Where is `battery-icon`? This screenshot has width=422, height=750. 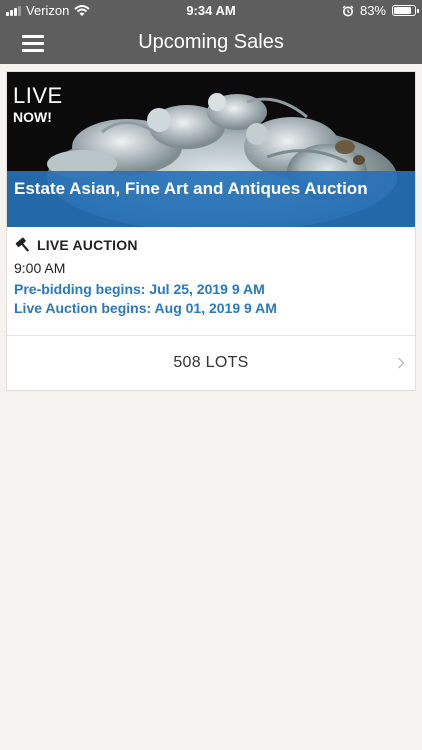
battery-icon is located at coordinates (405, 10).